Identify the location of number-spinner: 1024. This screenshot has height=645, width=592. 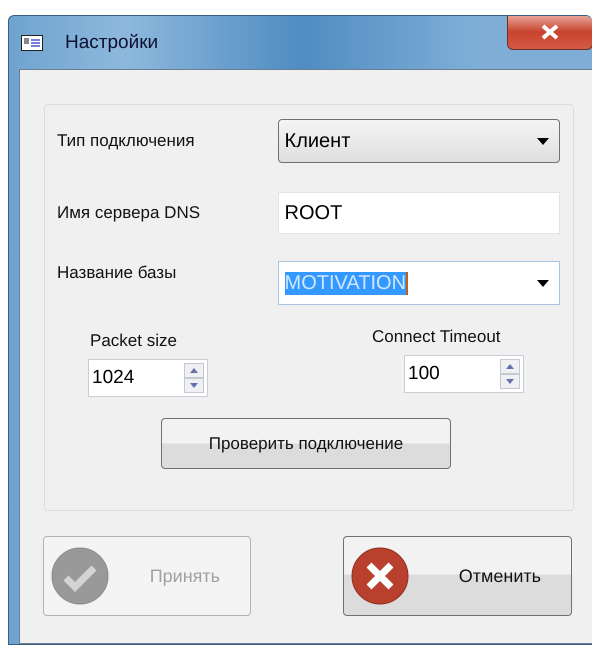
(148, 378).